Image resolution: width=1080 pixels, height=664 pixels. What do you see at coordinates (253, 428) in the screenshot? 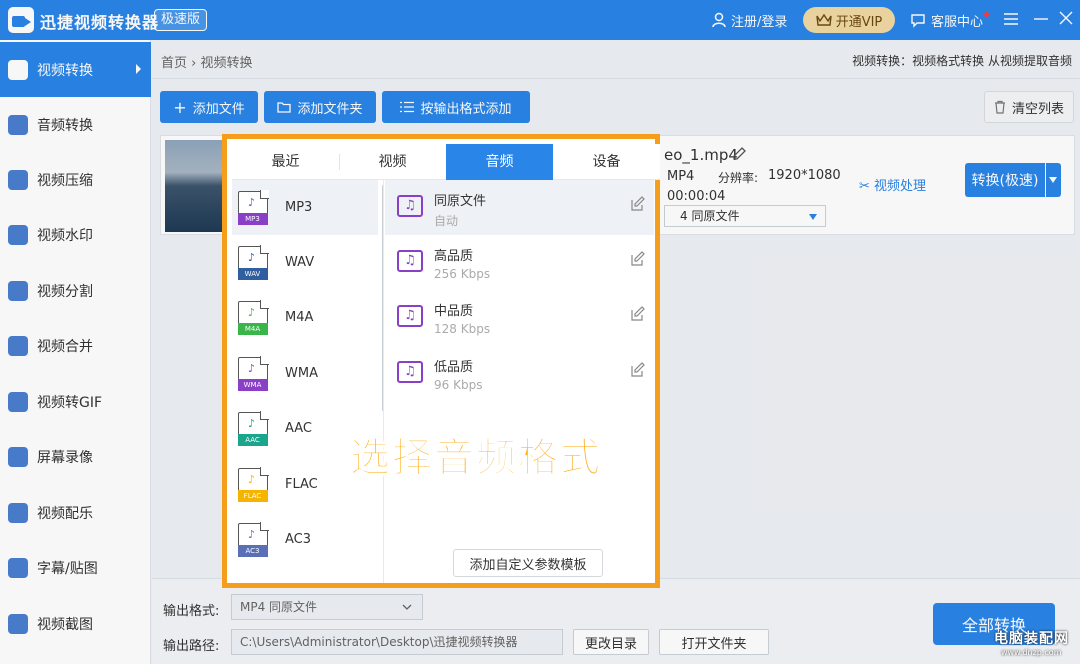
I see `aac-file-icon: ♪ AAC` at bounding box center [253, 428].